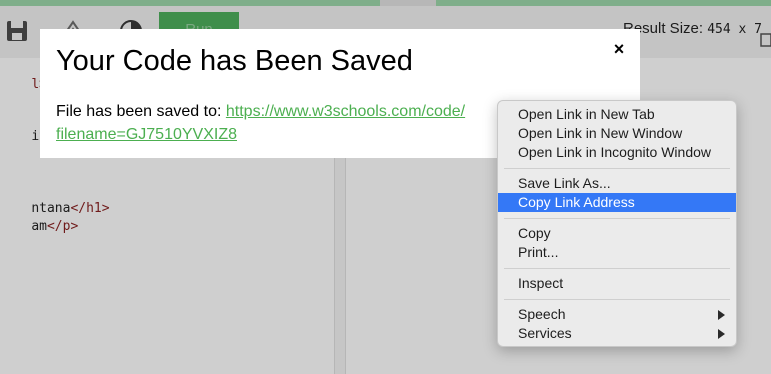 The image size is (771, 374). What do you see at coordinates (619, 49) in the screenshot?
I see `close-icon: ×` at bounding box center [619, 49].